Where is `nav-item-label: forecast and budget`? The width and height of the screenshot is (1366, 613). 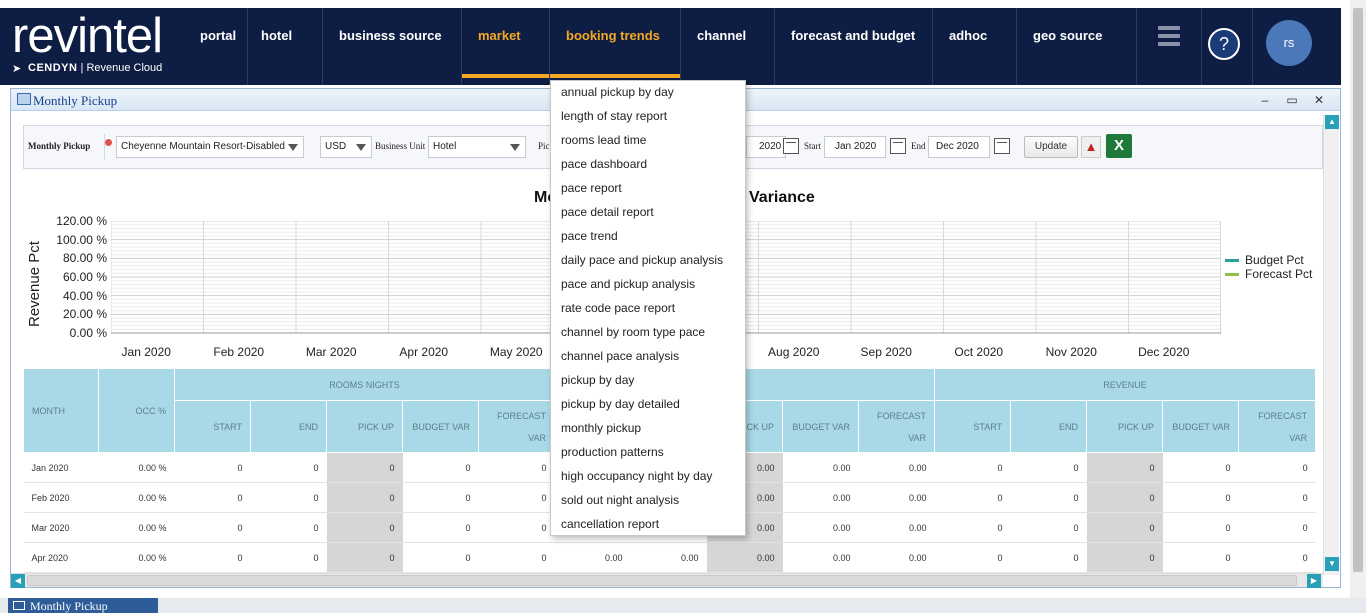
nav-item-label: forecast and budget is located at coordinates (853, 35).